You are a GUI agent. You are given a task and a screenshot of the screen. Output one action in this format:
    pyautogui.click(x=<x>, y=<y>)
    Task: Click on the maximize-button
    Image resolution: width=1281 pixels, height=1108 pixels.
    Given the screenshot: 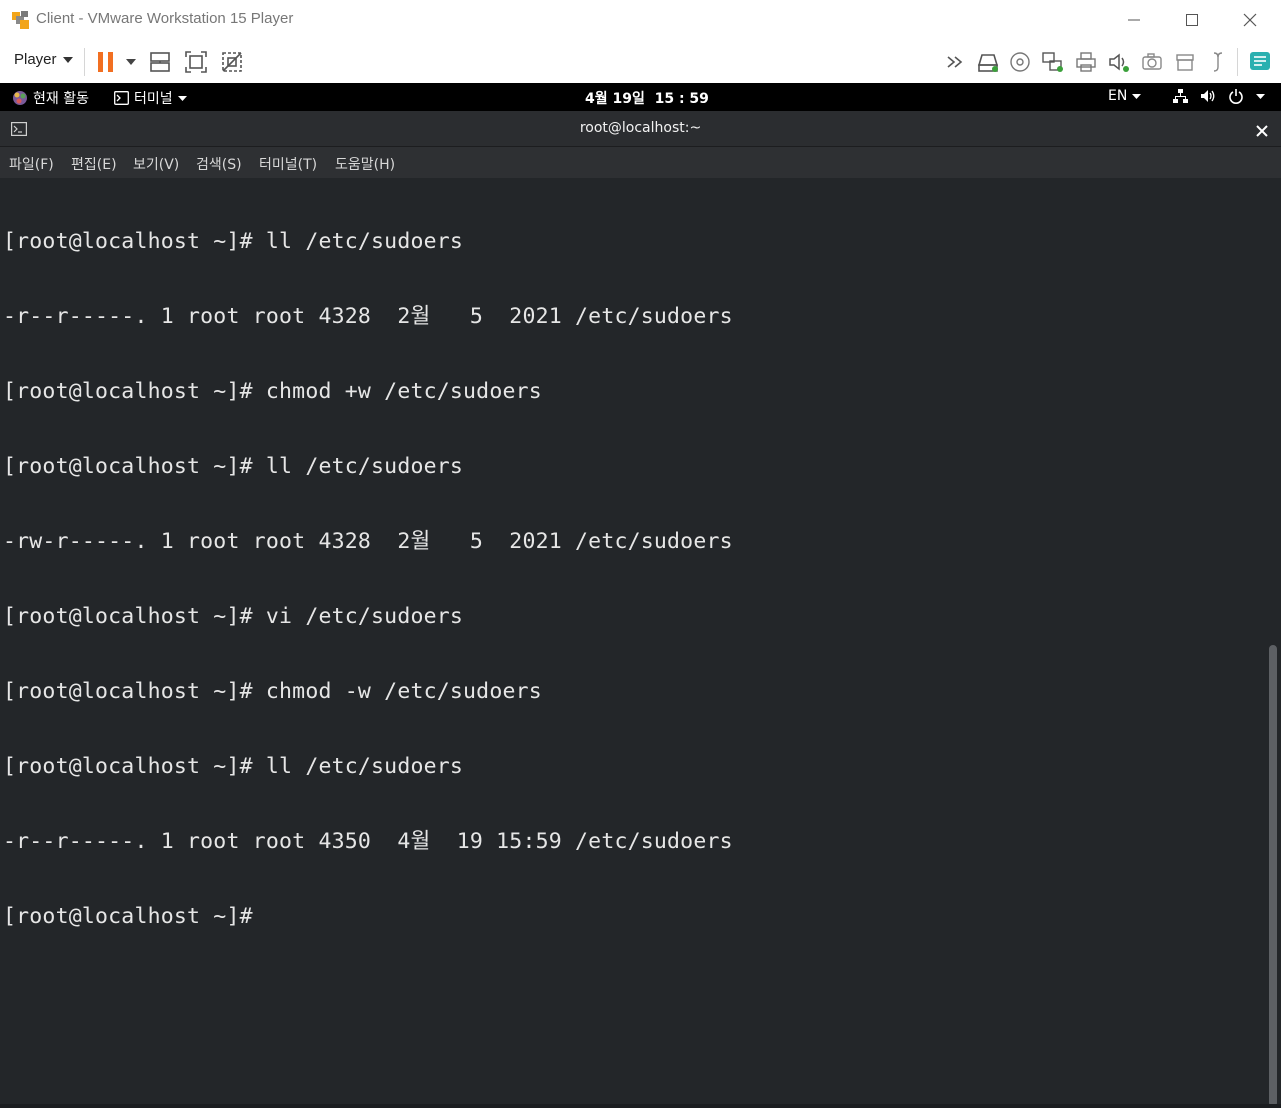 What is the action you would take?
    pyautogui.click(x=1192, y=20)
    